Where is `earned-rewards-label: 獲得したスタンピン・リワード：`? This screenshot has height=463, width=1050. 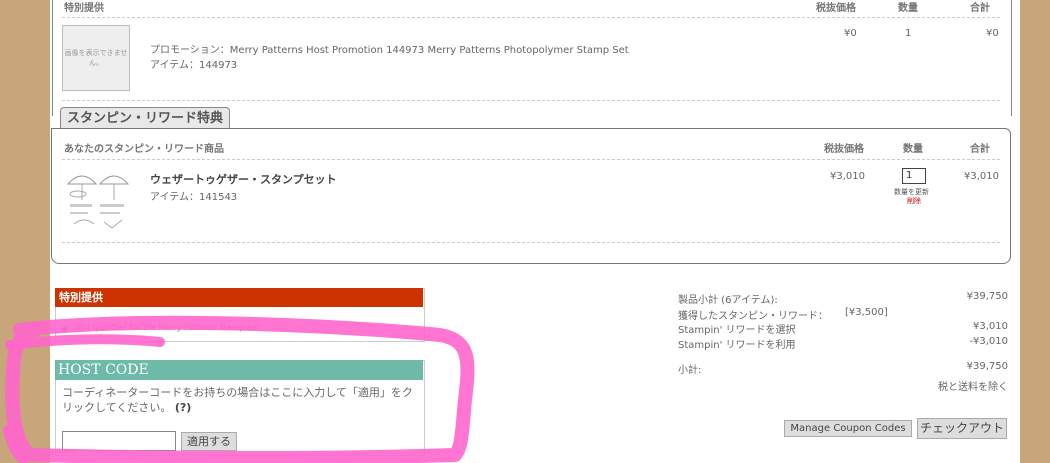 earned-rewards-label: 獲得したスタンピン・リワード： is located at coordinates (753, 316).